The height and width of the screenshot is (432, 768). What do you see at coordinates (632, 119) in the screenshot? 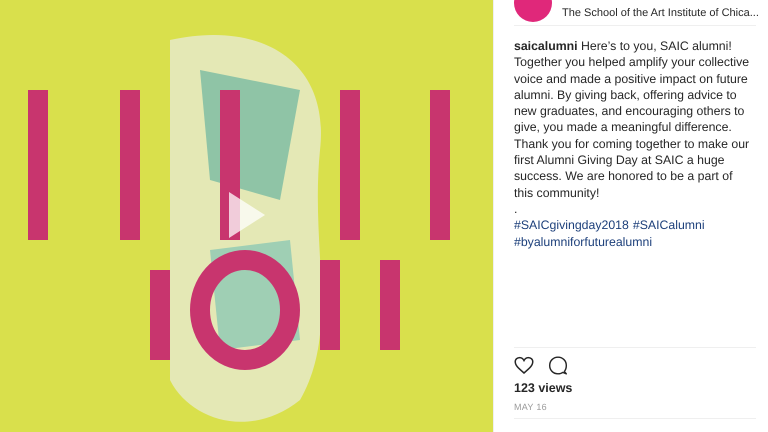
I see `caption-text: saicalumni Here’s to you, SAIC alumni! Together you helped amplify your collective voice and made a positive impact on future alumni. By giving back, offering advice to new graduates, and encouraging others to give, you made a meaningful difference. Thank you for coming together to make our first Alumni Giving Day at SAIC a huge success. We are honored to be a part of this community!` at bounding box center [632, 119].